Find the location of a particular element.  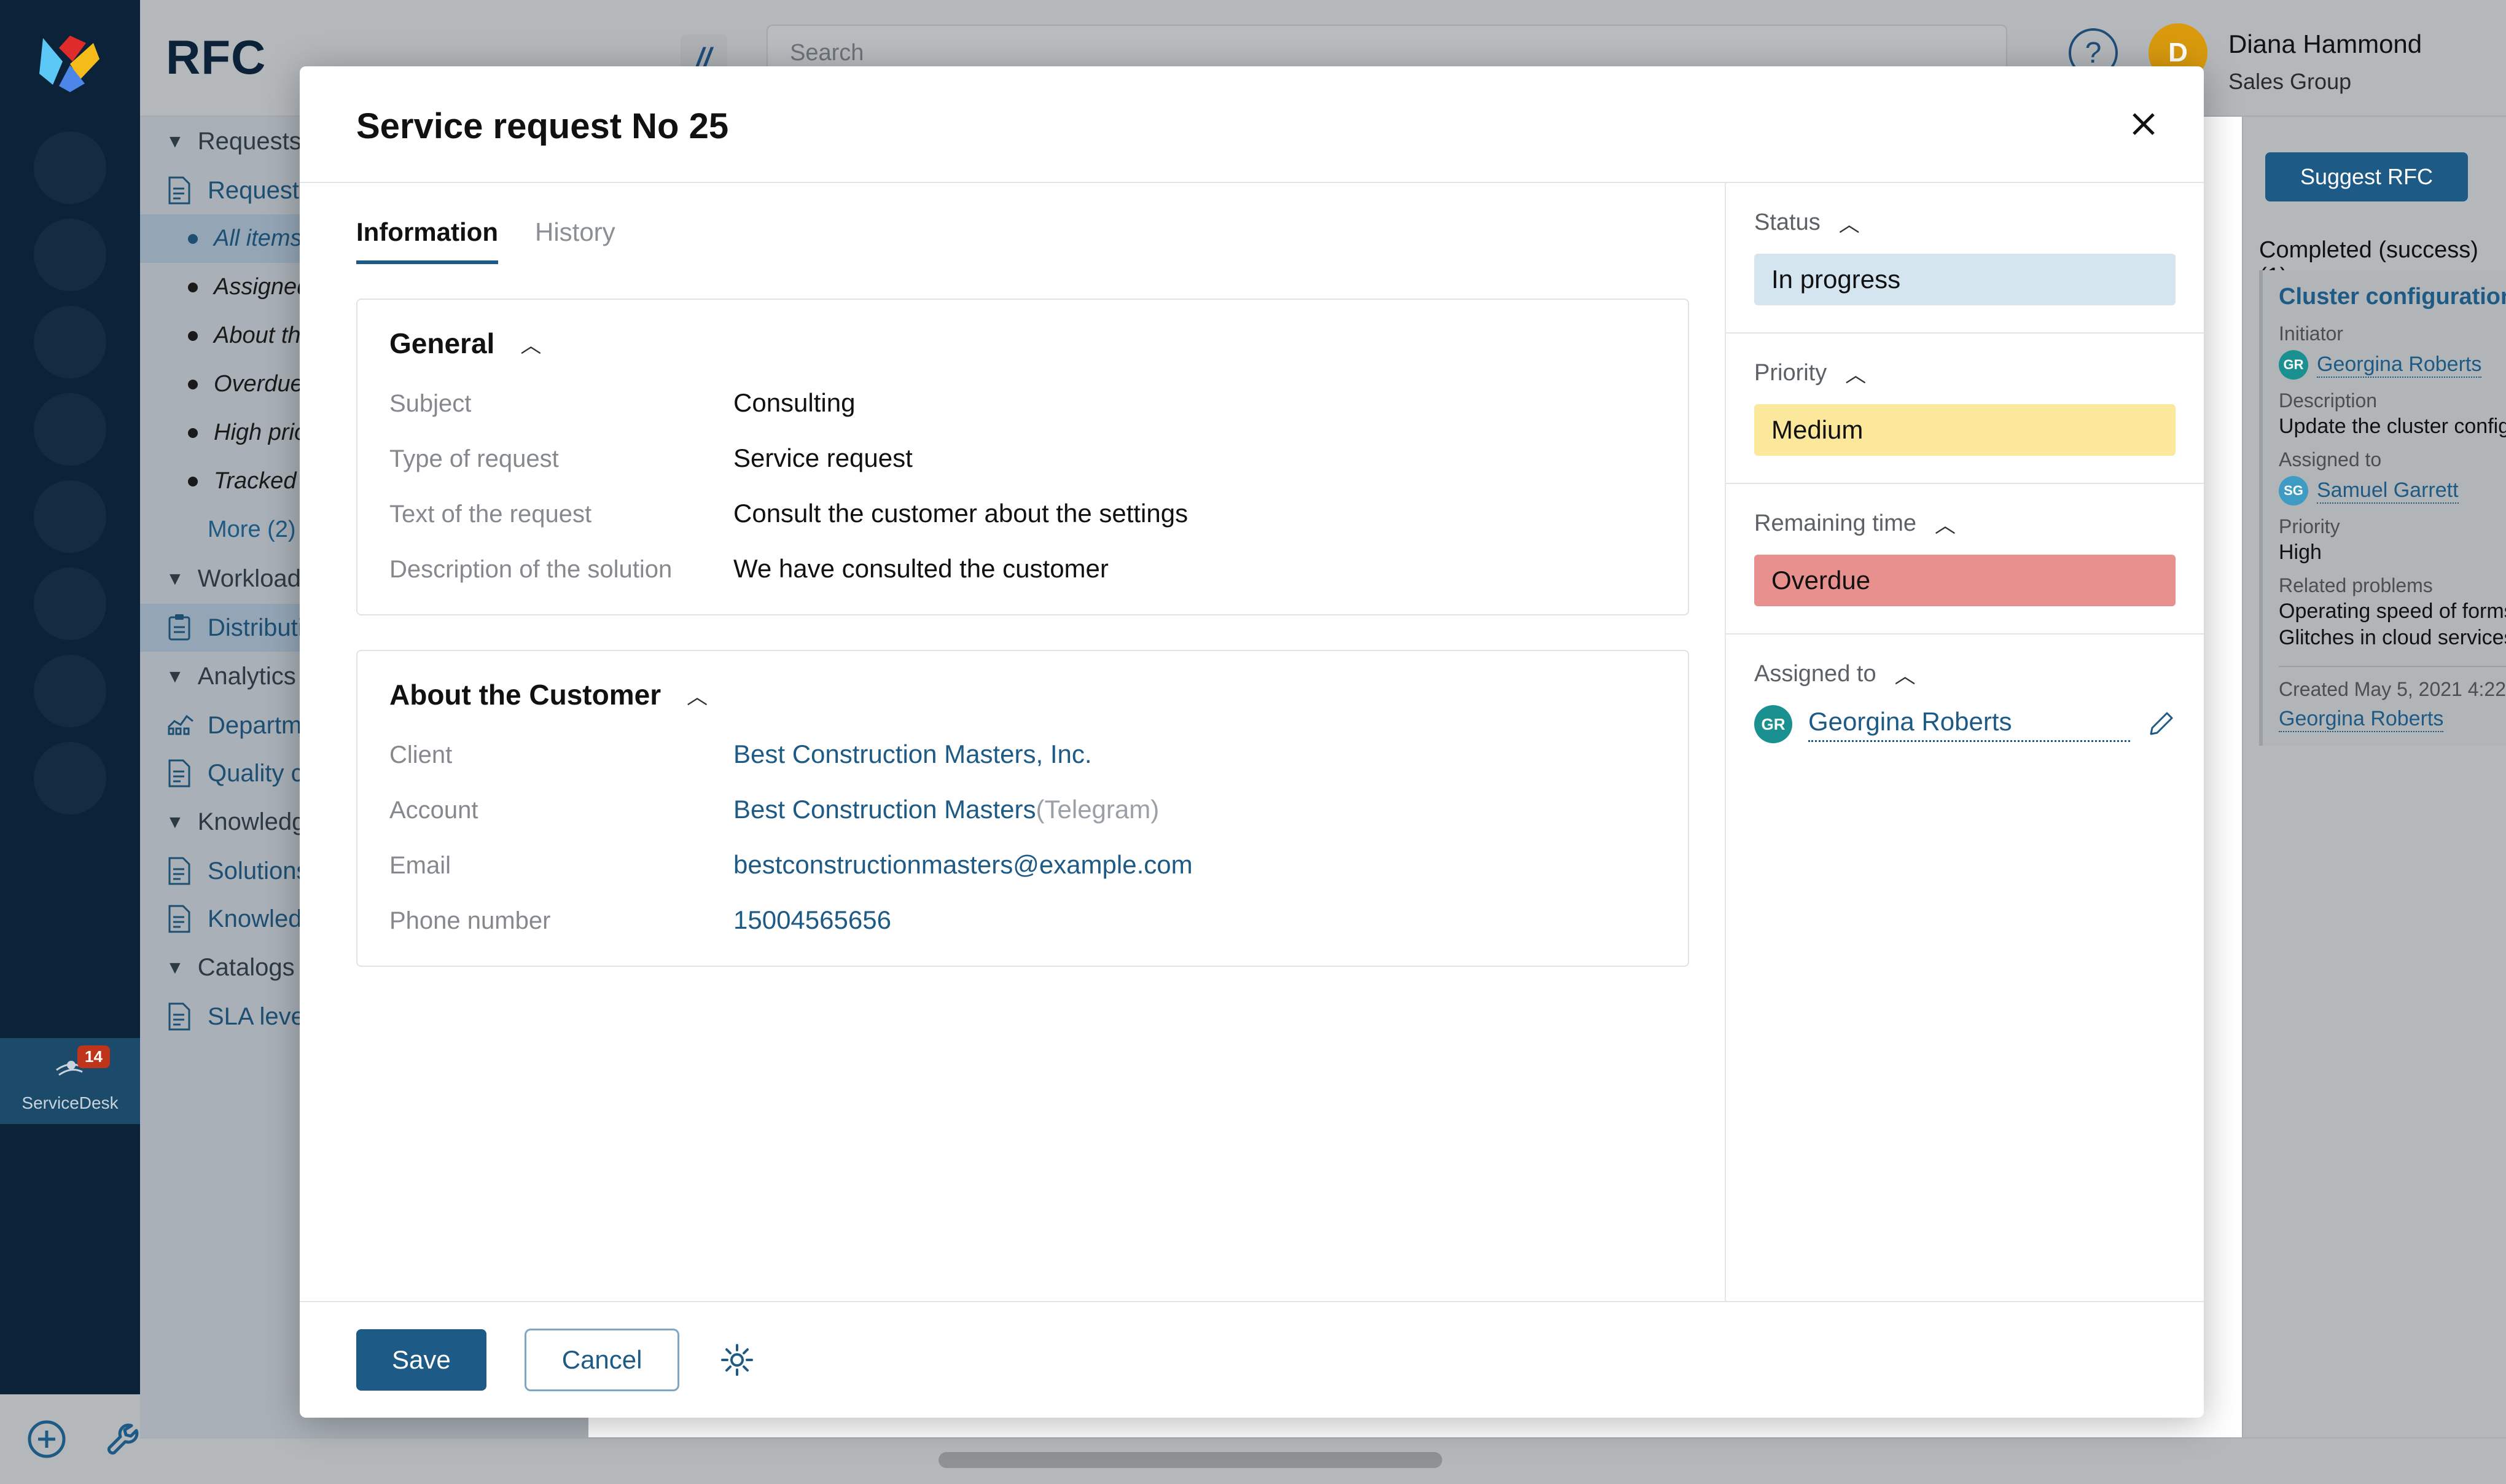

close-icon is located at coordinates (2143, 124).